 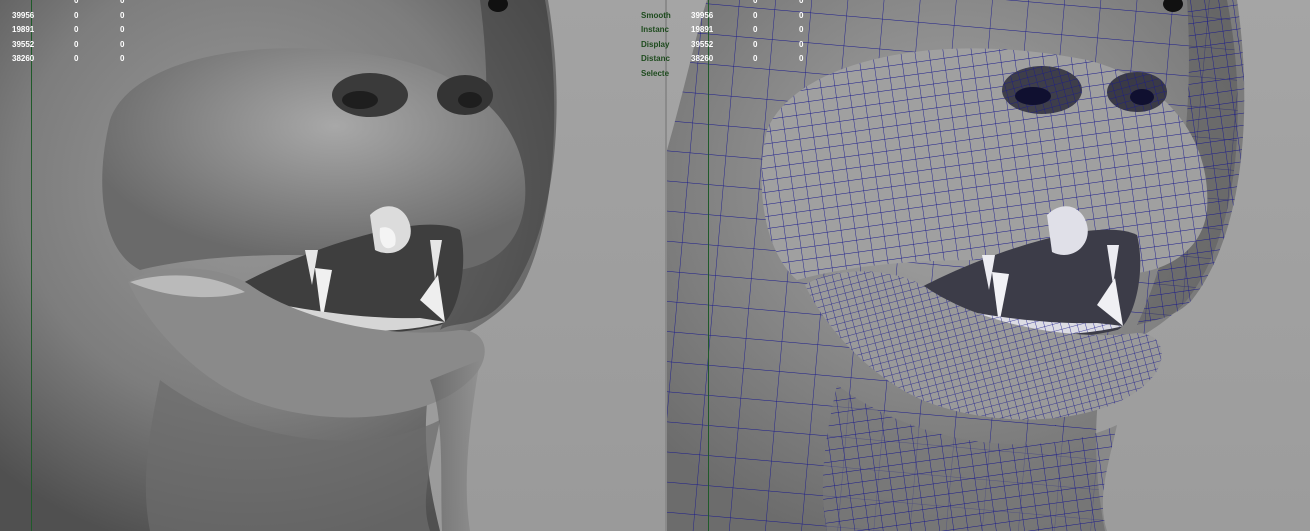 What do you see at coordinates (656, 4) in the screenshot?
I see `hud-label` at bounding box center [656, 4].